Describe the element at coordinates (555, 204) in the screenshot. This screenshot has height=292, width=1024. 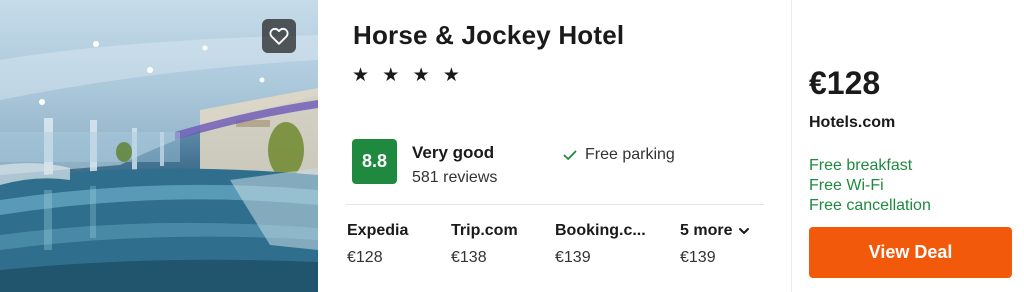
I see `divider` at that location.